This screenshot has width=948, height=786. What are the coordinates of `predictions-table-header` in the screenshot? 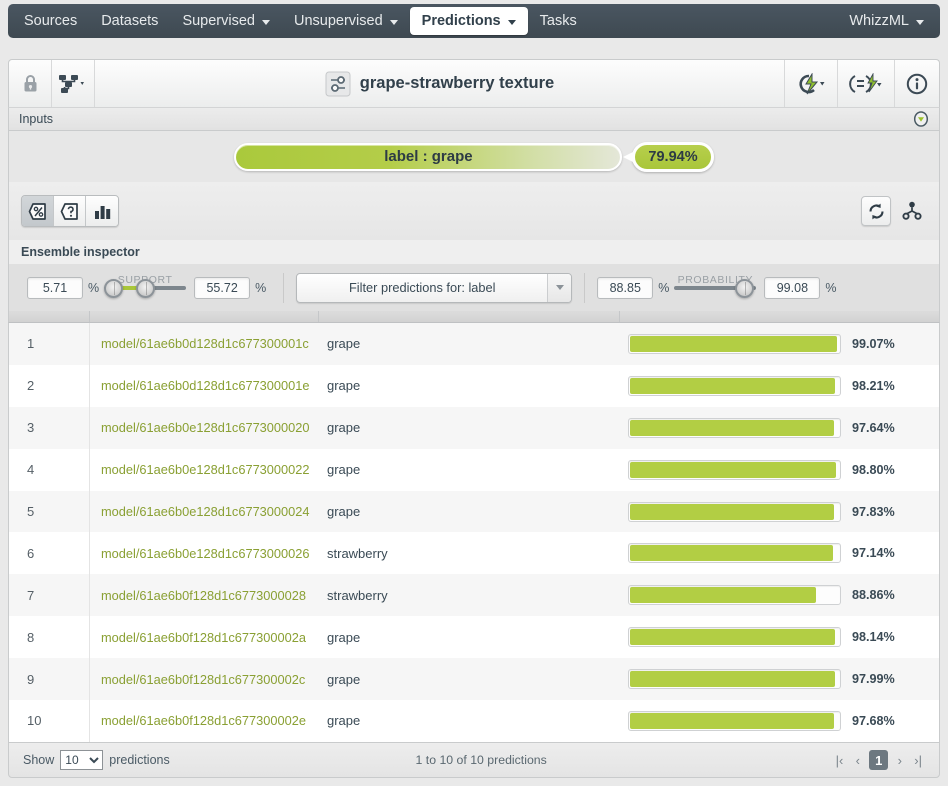 It's located at (474, 317).